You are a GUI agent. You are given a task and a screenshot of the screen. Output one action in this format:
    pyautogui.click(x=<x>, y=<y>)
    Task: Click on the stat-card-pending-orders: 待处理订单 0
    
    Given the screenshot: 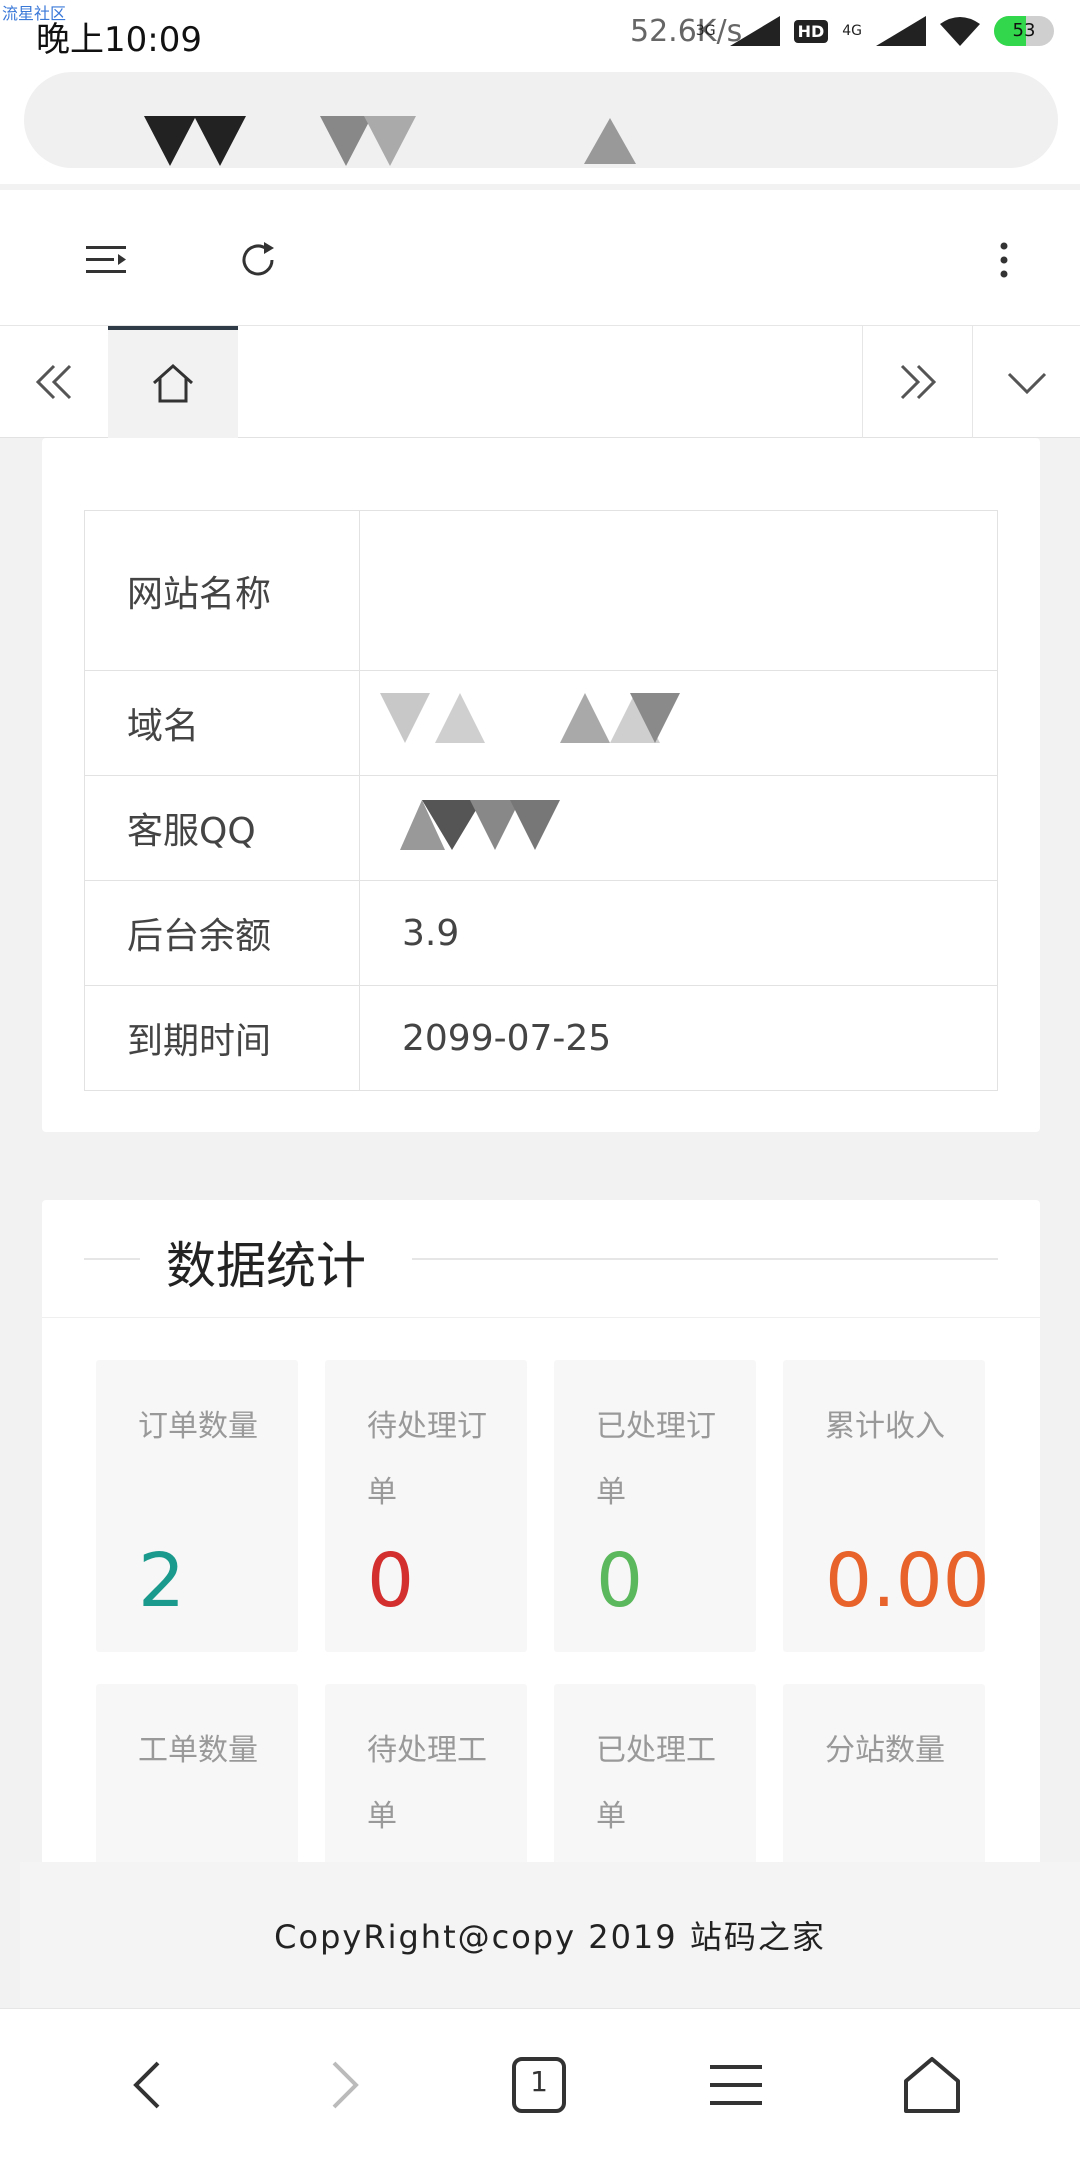 What is the action you would take?
    pyautogui.click(x=426, y=1506)
    